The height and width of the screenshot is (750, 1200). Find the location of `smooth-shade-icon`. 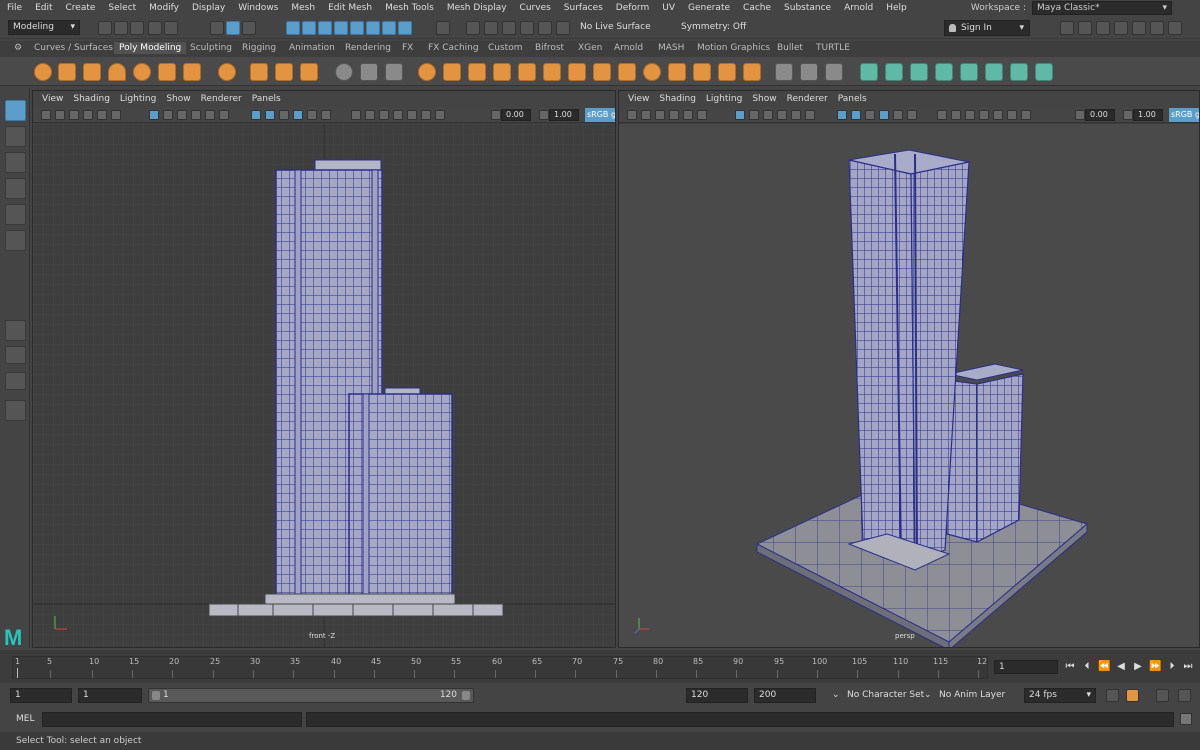

smooth-shade-icon is located at coordinates (856, 115).